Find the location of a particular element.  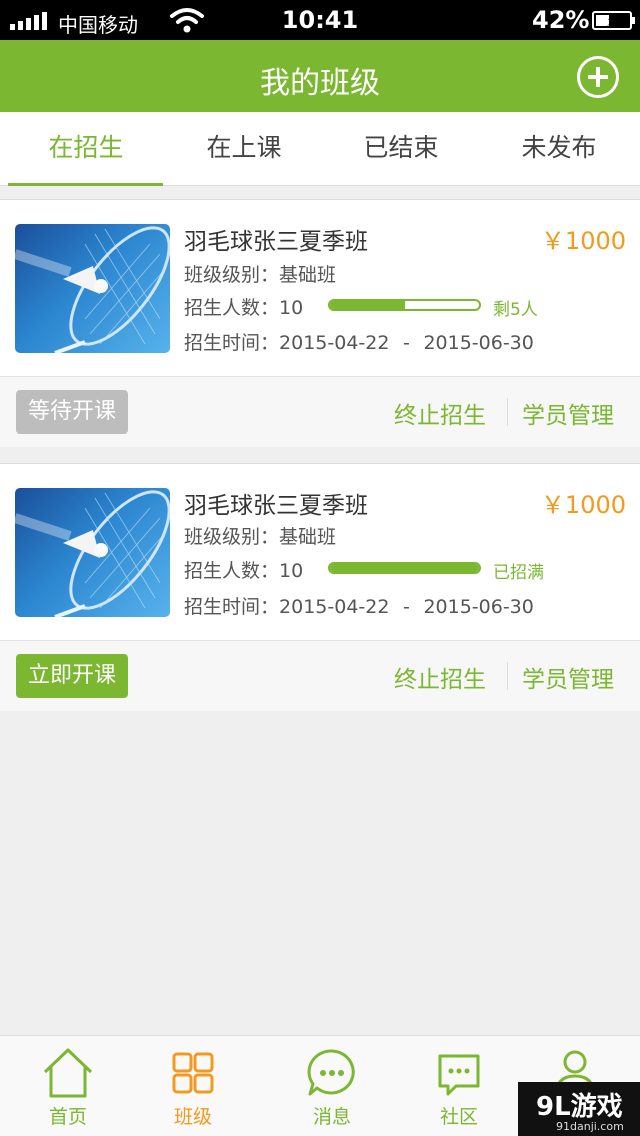

tabbar-item-home: 首页 is located at coordinates (68, 1086).